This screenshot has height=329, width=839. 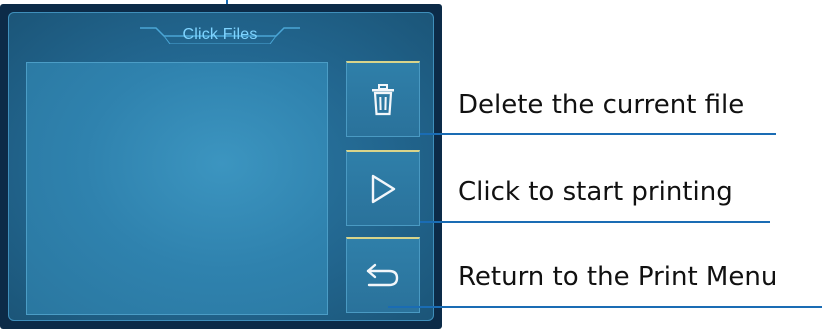 I want to click on start-print-button, so click(x=383, y=188).